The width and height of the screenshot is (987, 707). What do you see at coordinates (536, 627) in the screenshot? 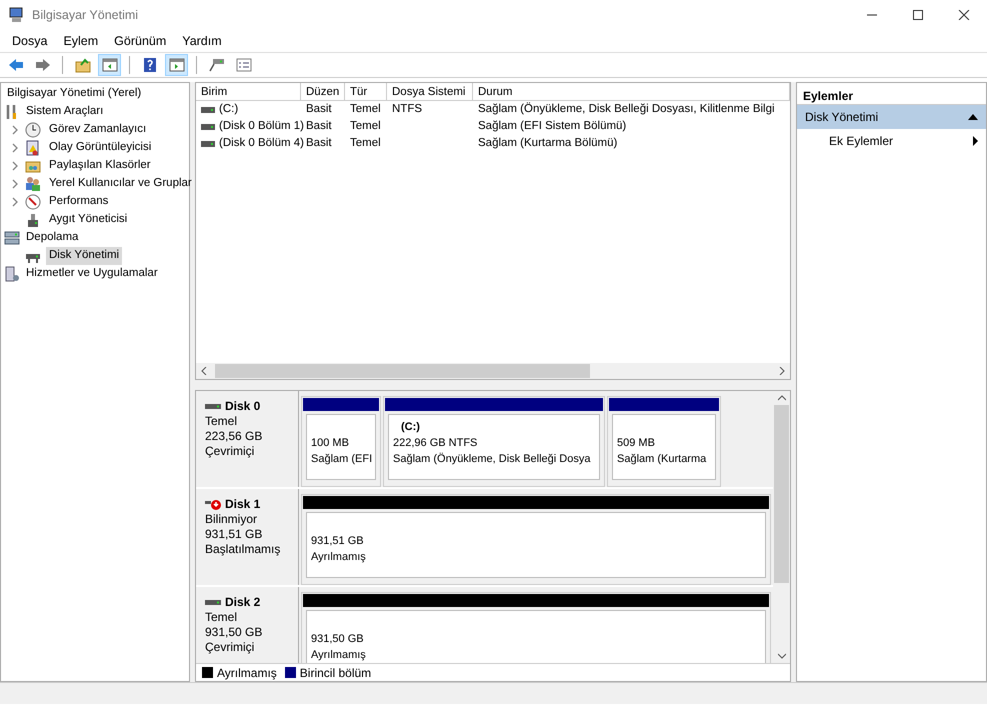
I see `partition-block: 931,50 GB Ayrılmamış` at bounding box center [536, 627].